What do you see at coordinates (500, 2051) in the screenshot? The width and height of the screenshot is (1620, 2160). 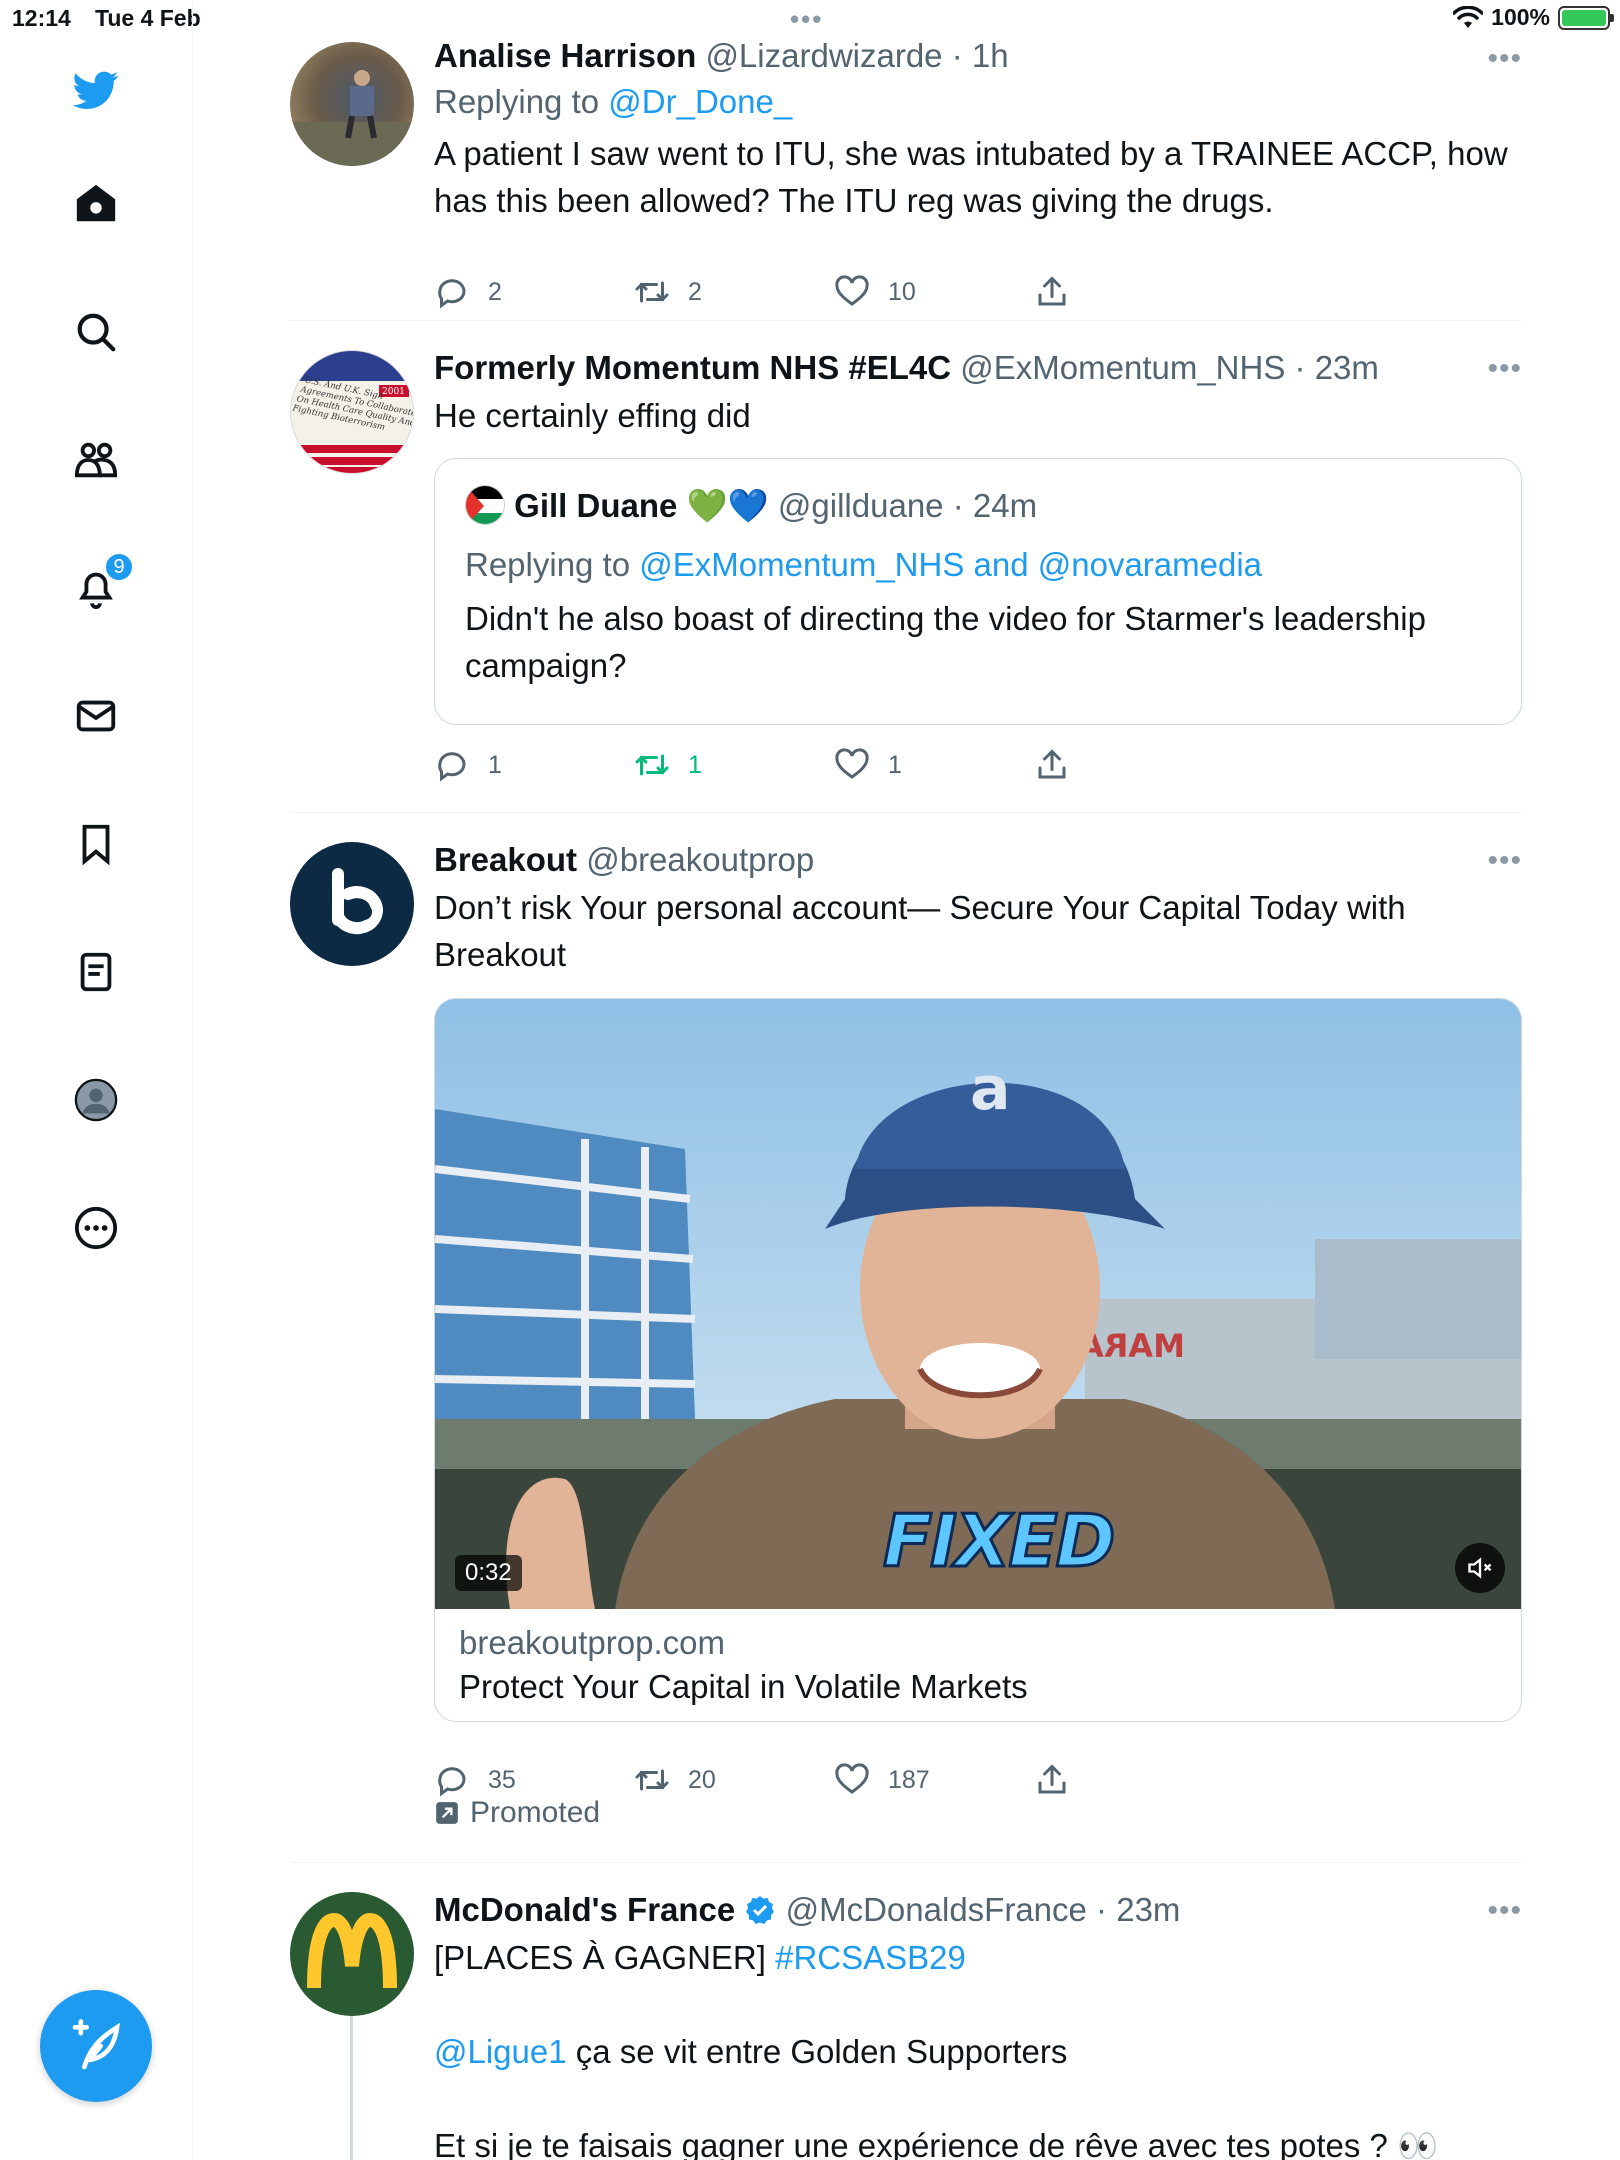 I see `mention-link: @Ligue1` at bounding box center [500, 2051].